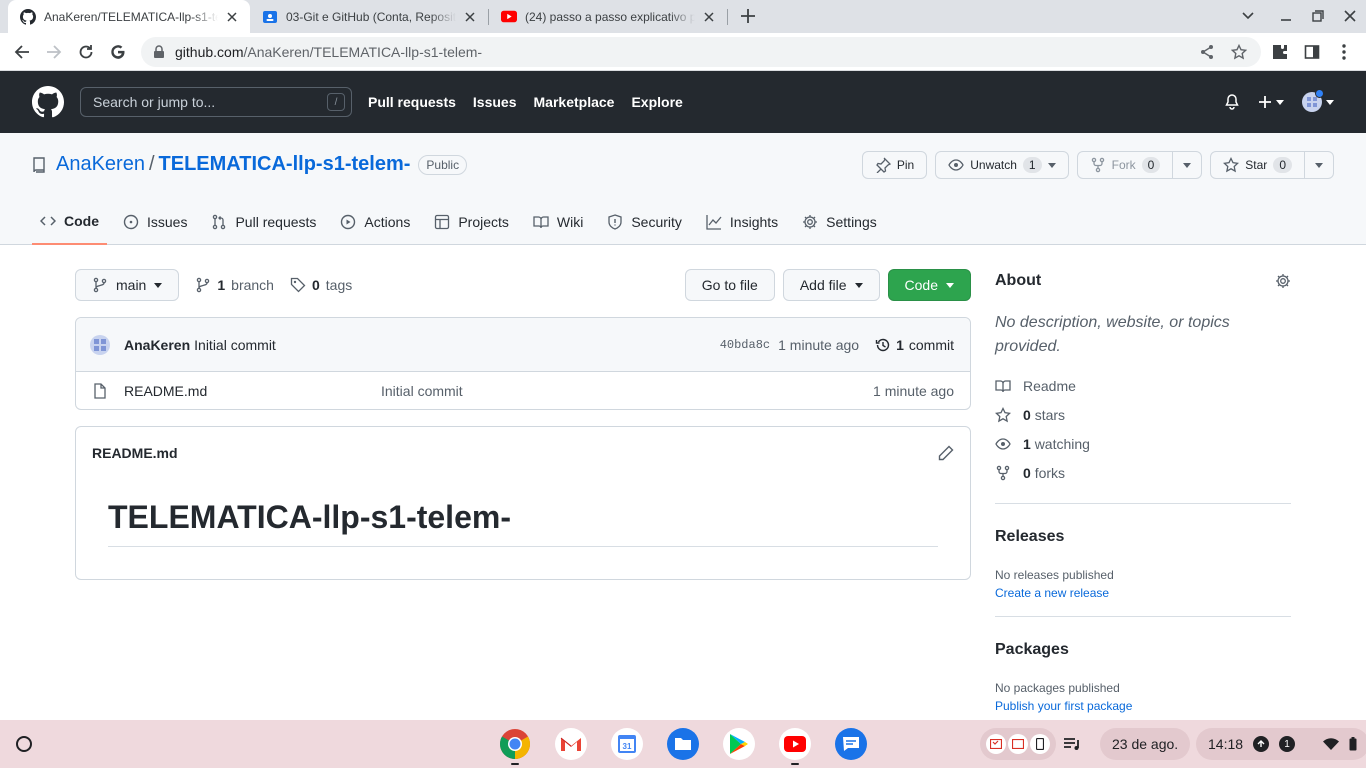  What do you see at coordinates (1312, 52) in the screenshot?
I see `side-panel-icon` at bounding box center [1312, 52].